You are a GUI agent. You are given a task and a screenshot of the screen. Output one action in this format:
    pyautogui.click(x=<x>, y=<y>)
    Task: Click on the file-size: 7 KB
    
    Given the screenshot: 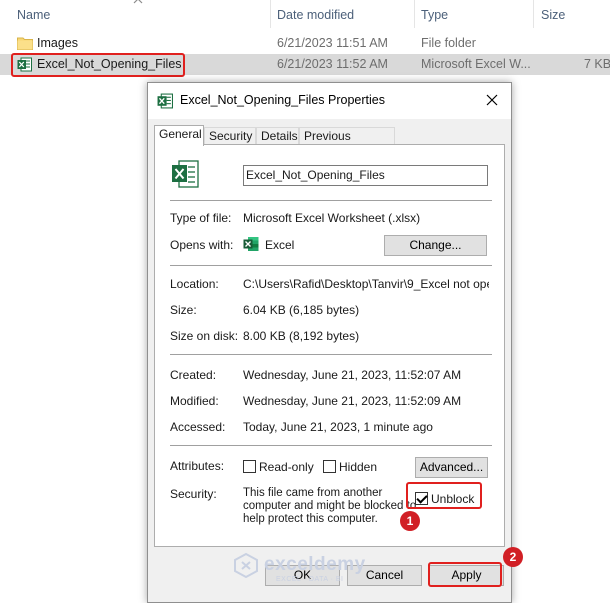 What is the action you would take?
    pyautogui.click(x=597, y=64)
    